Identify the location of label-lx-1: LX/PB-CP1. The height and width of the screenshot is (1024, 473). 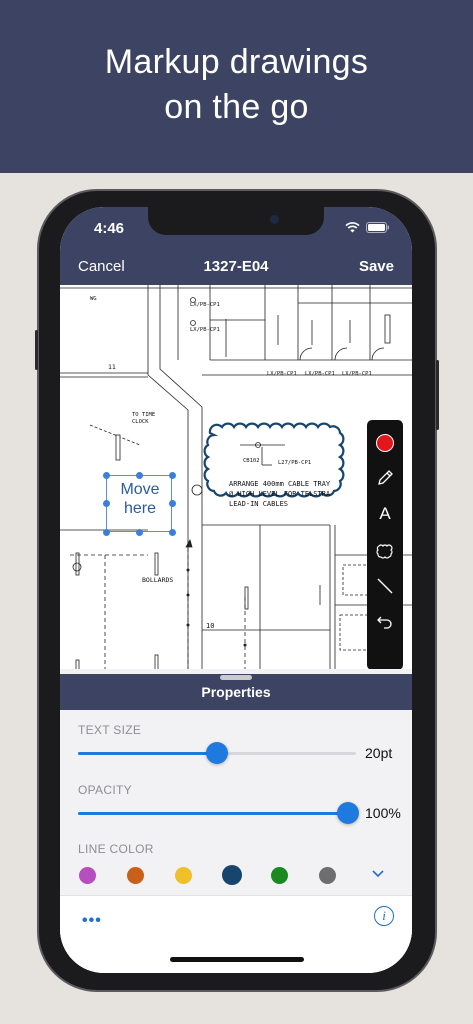
(205, 305).